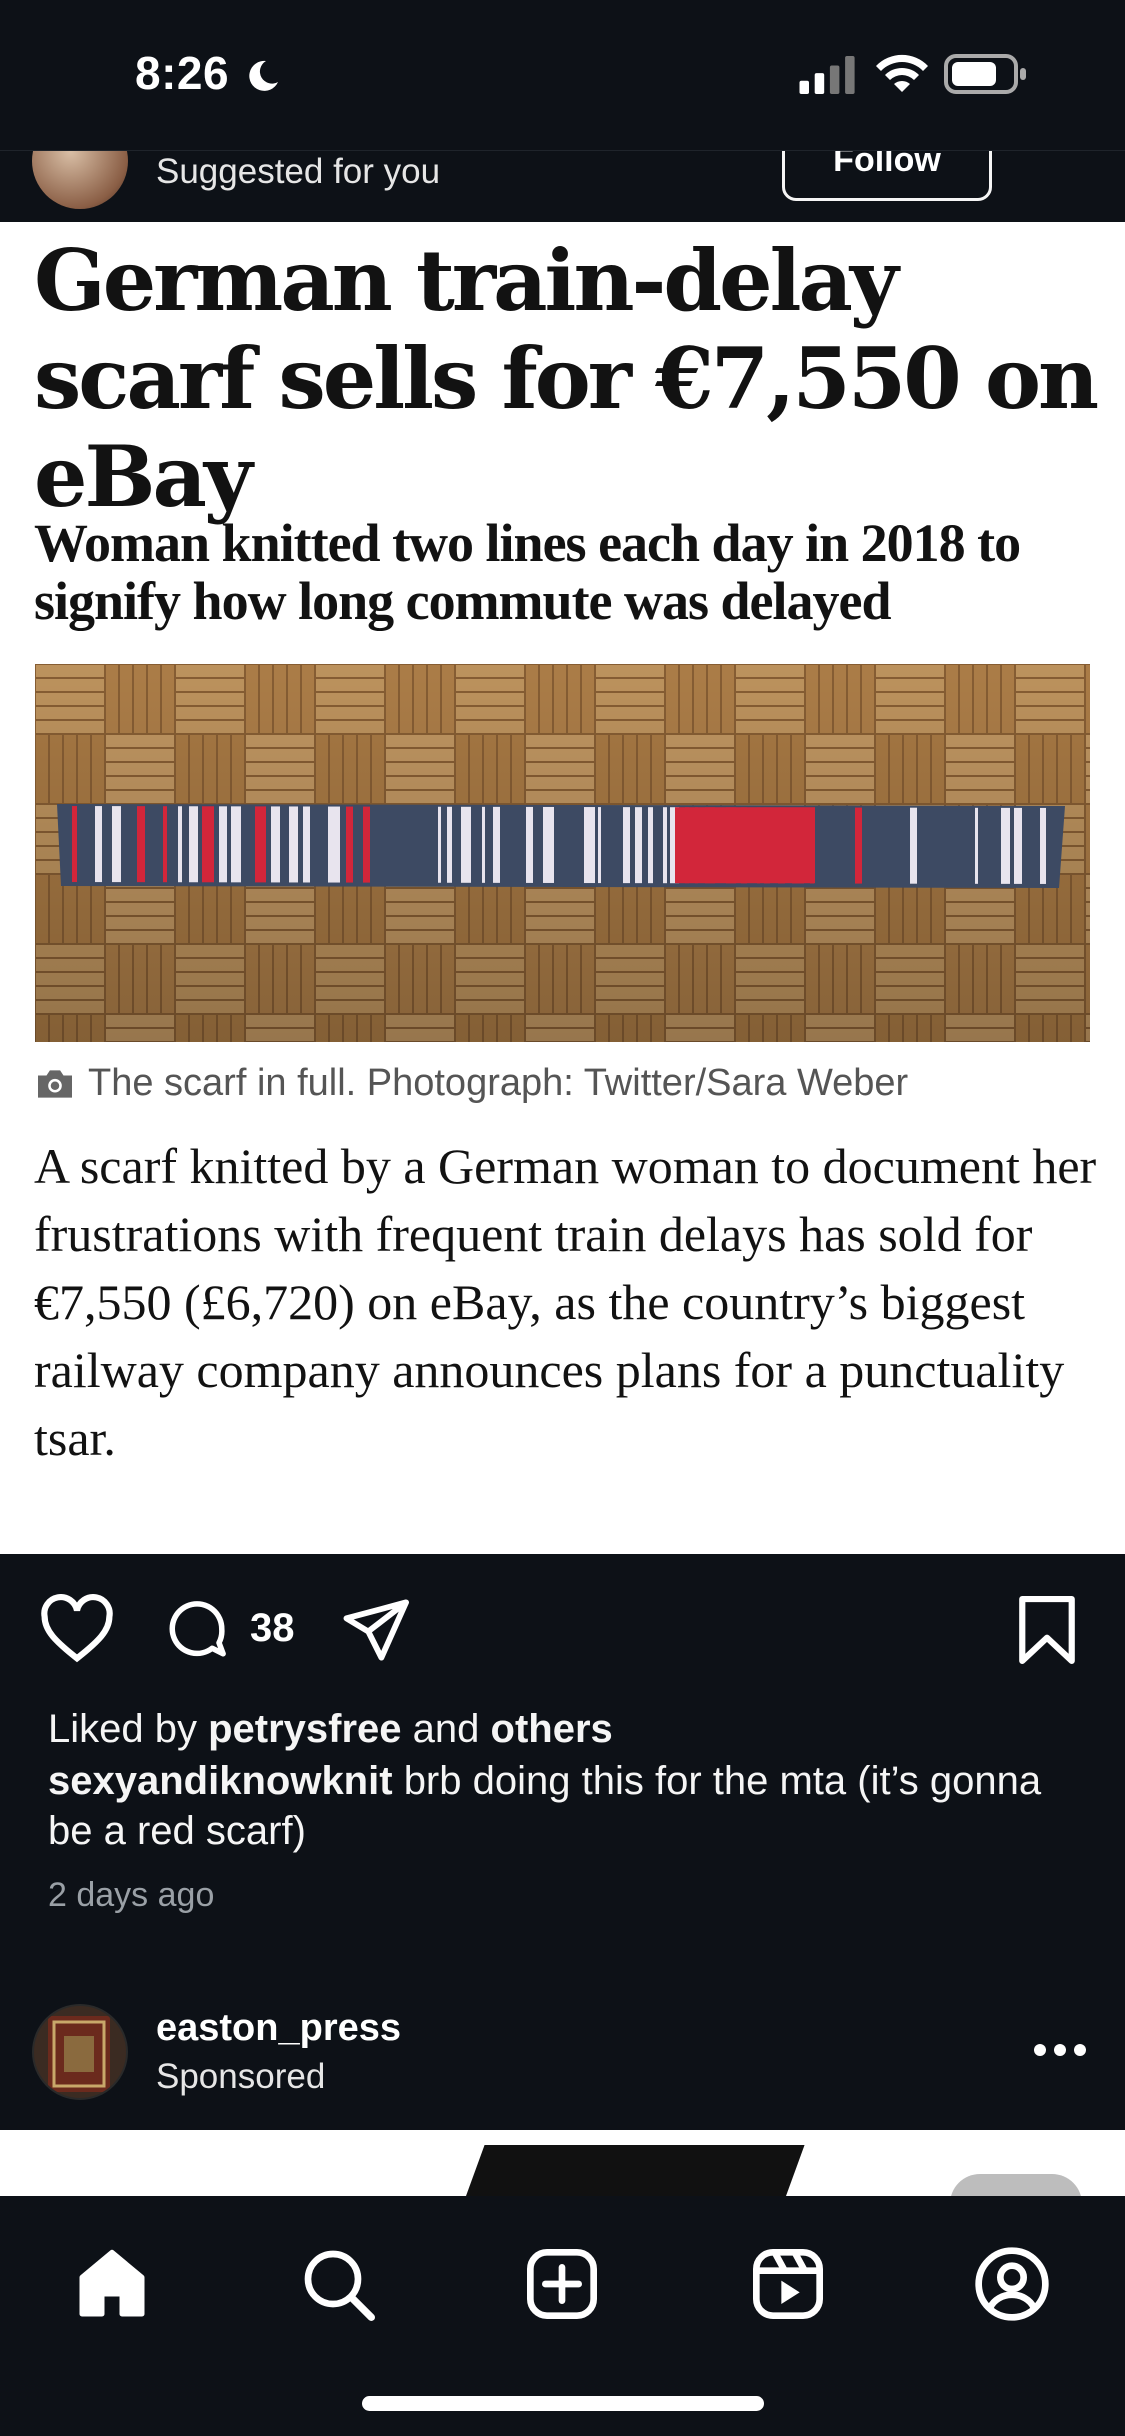  What do you see at coordinates (562, 2284) in the screenshot?
I see `create-icon` at bounding box center [562, 2284].